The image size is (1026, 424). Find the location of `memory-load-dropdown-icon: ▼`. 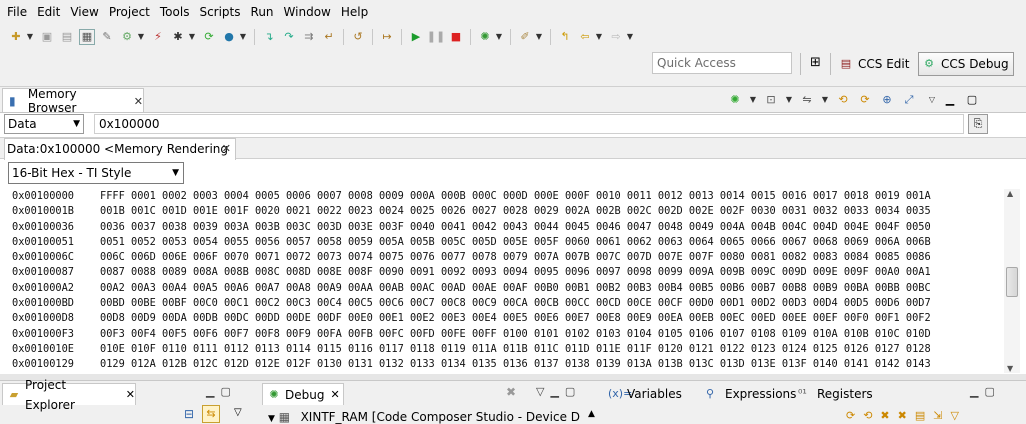

memory-load-dropdown-icon: ▼ is located at coordinates (825, 100).